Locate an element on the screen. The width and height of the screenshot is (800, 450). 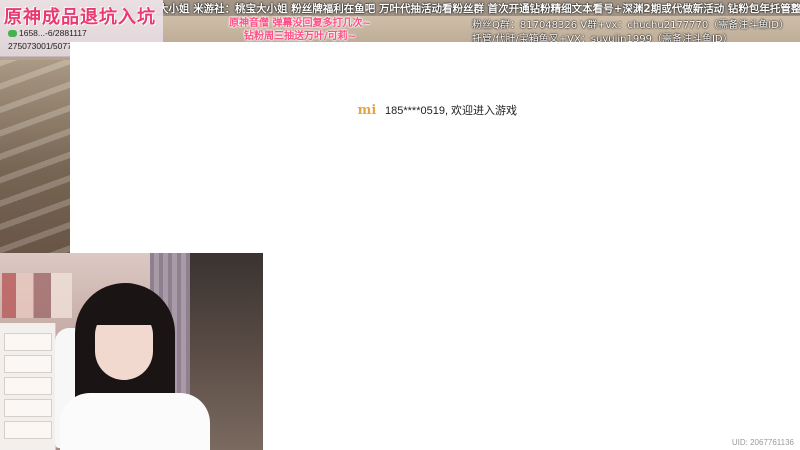
promo-line-1: 1658...-6/2881117 is located at coordinates (53, 33).